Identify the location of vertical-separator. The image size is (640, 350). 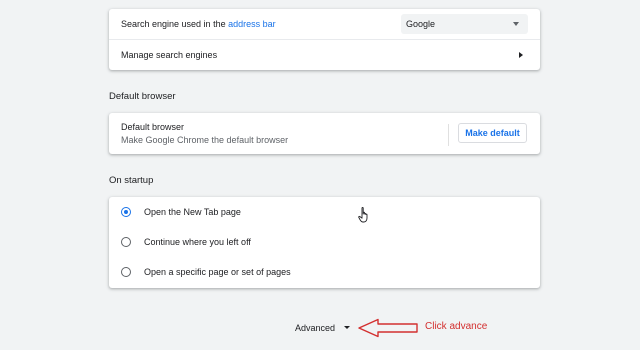
(448, 135).